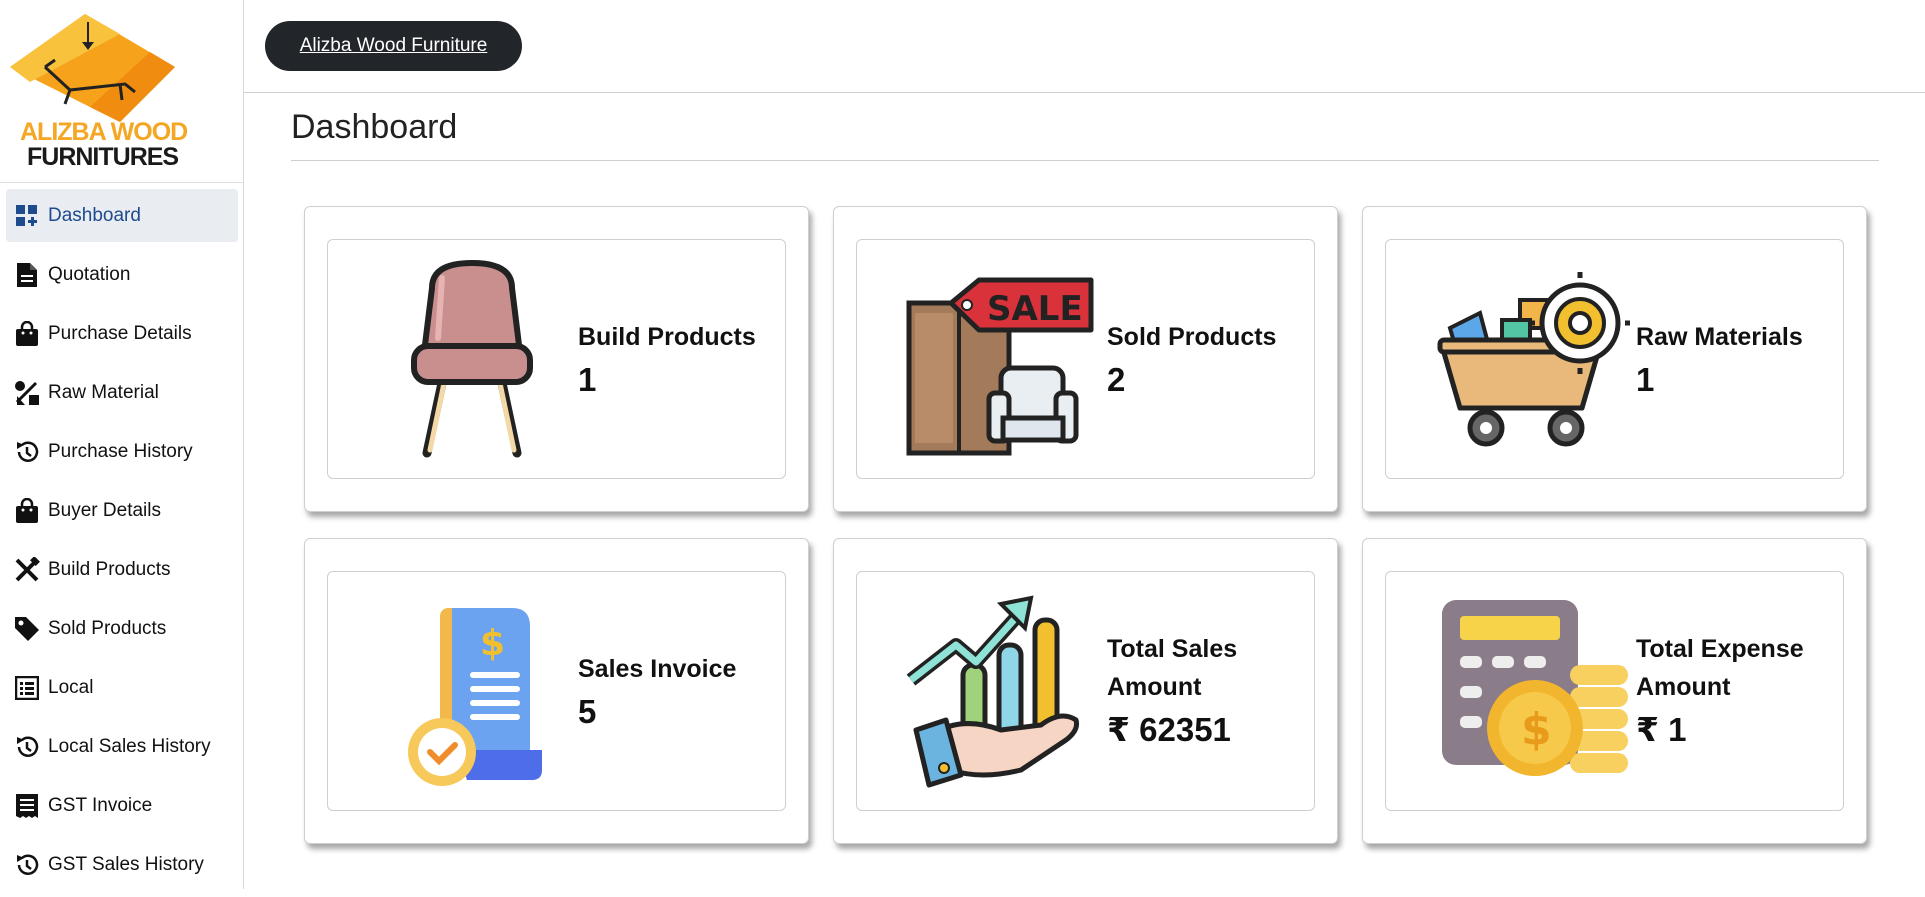 Image resolution: width=1925 pixels, height=897 pixels. Describe the element at coordinates (1085, 160) in the screenshot. I see `title-divider` at that location.